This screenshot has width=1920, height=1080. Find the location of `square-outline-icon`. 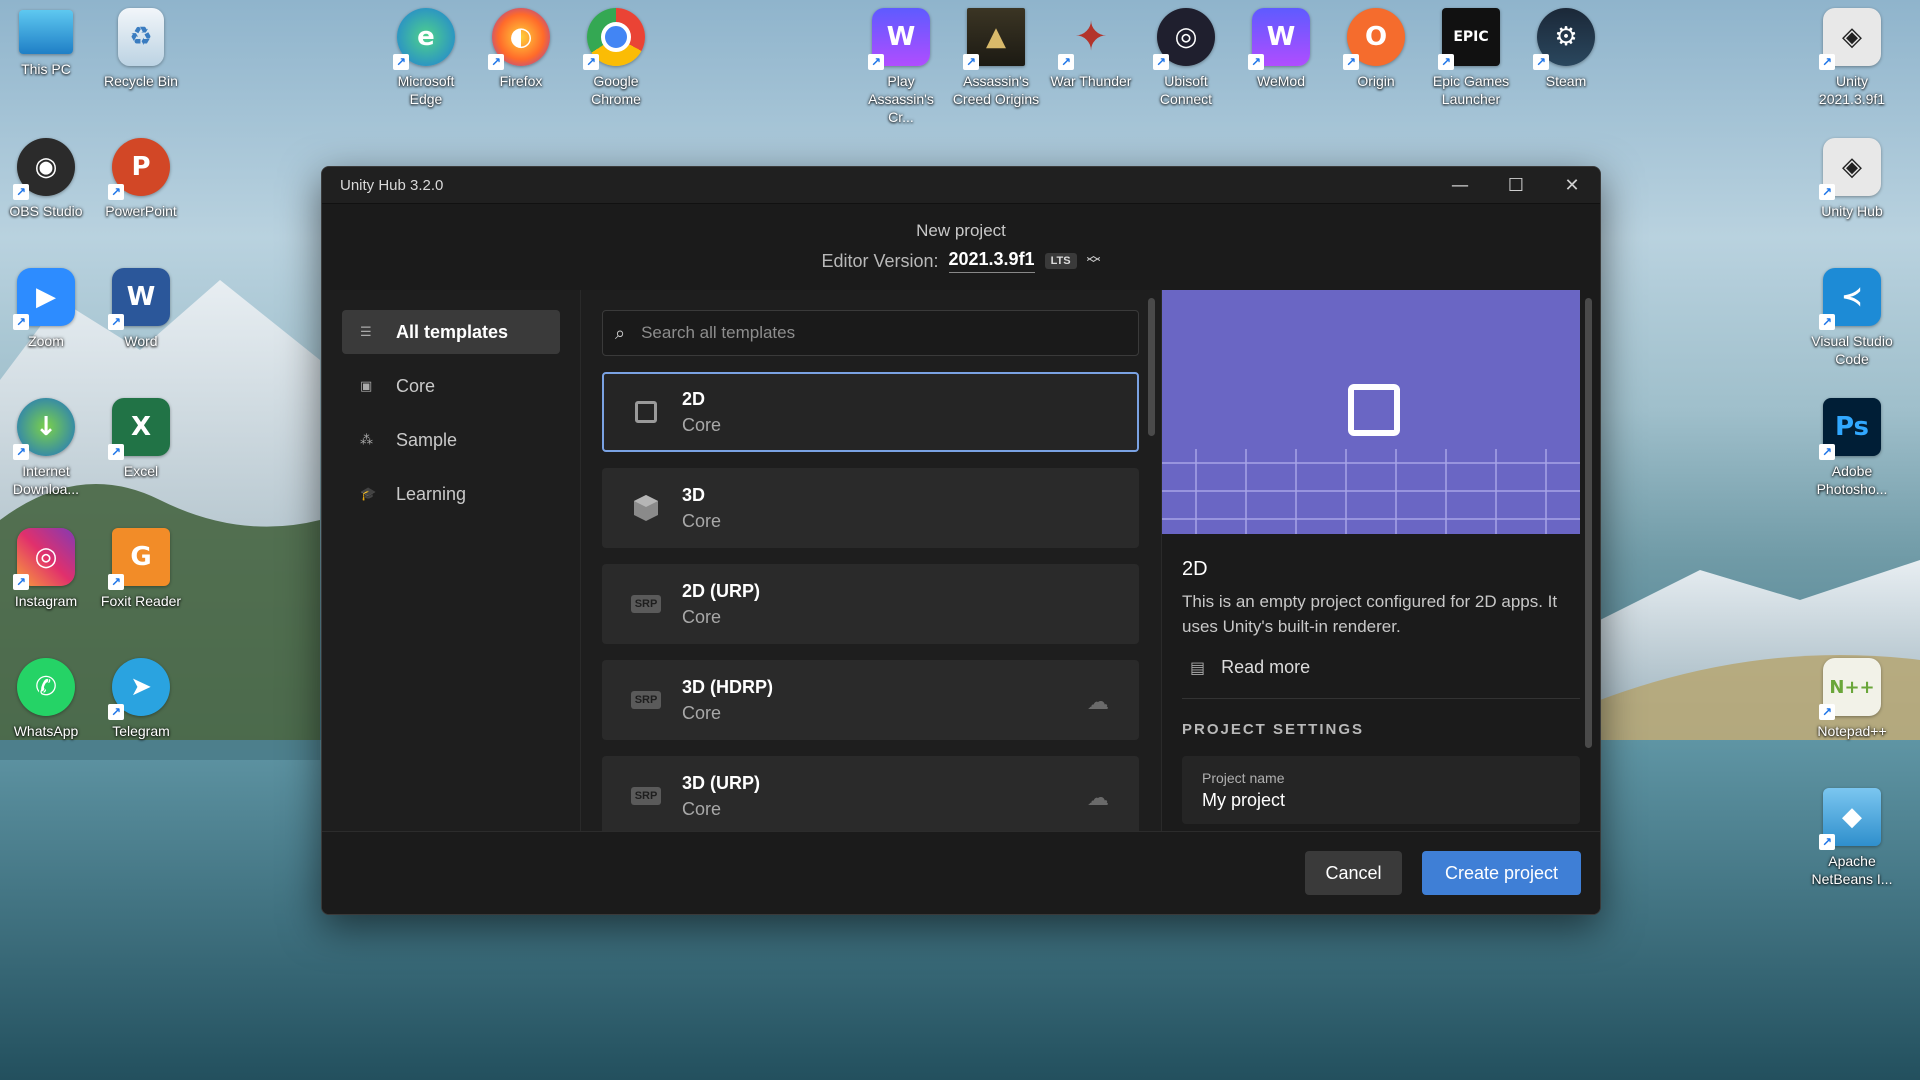

square-outline-icon is located at coordinates (646, 412).